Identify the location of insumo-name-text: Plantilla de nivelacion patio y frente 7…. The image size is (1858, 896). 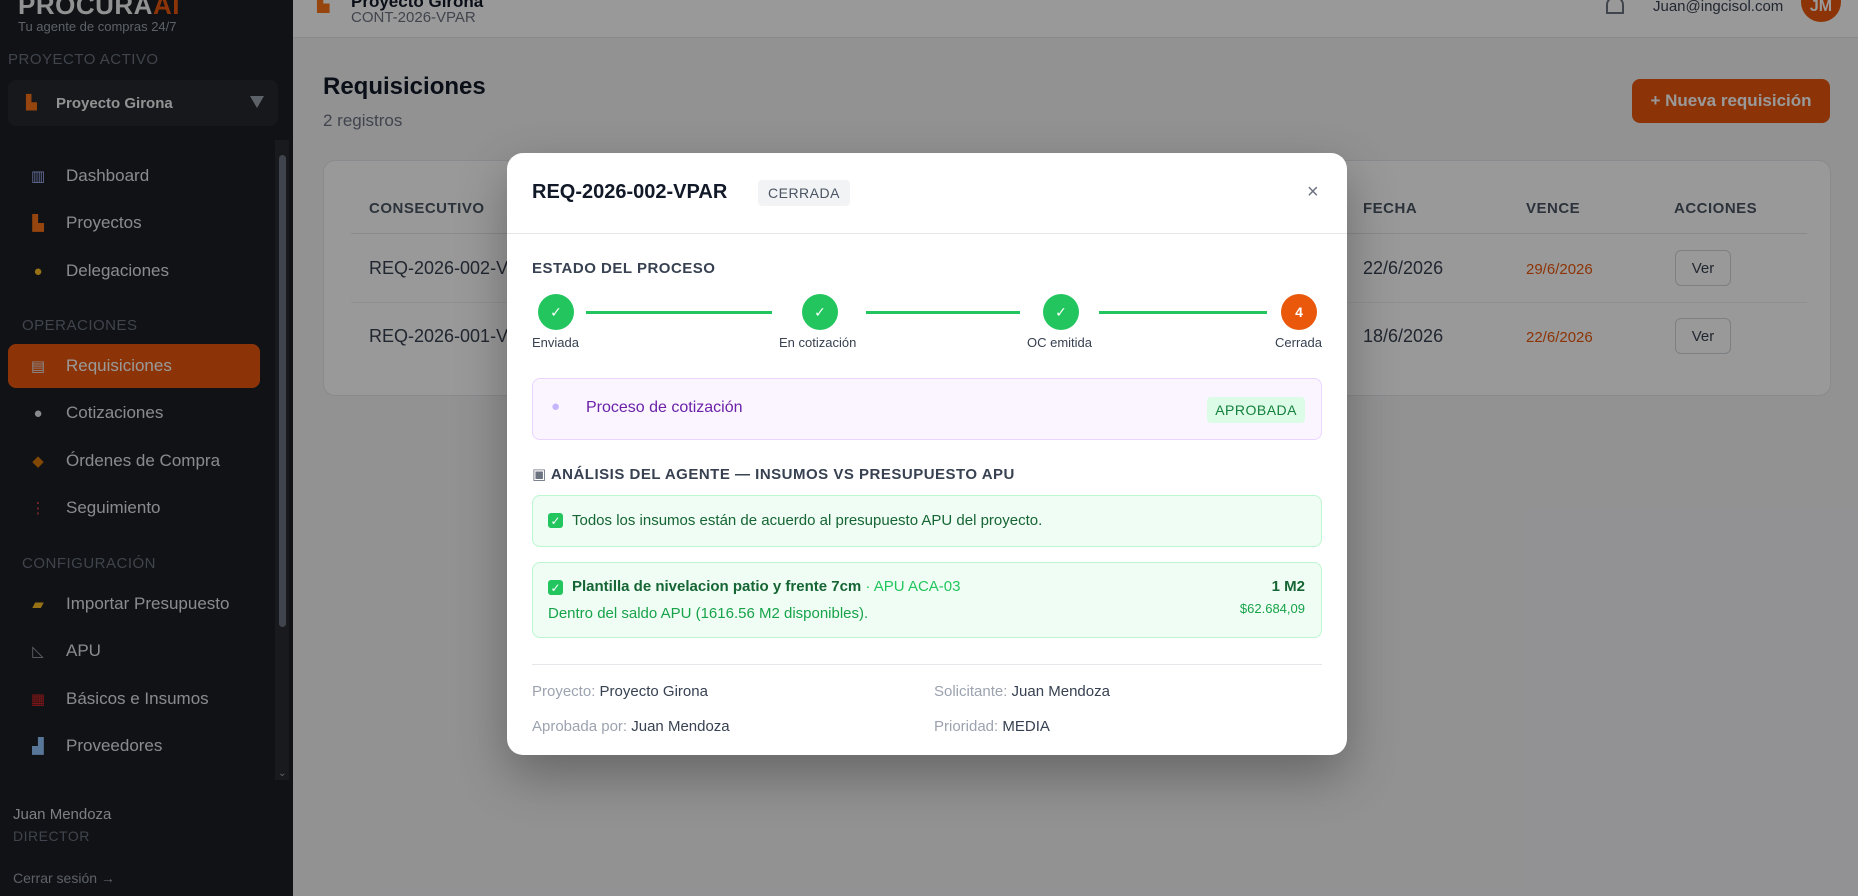
(717, 586).